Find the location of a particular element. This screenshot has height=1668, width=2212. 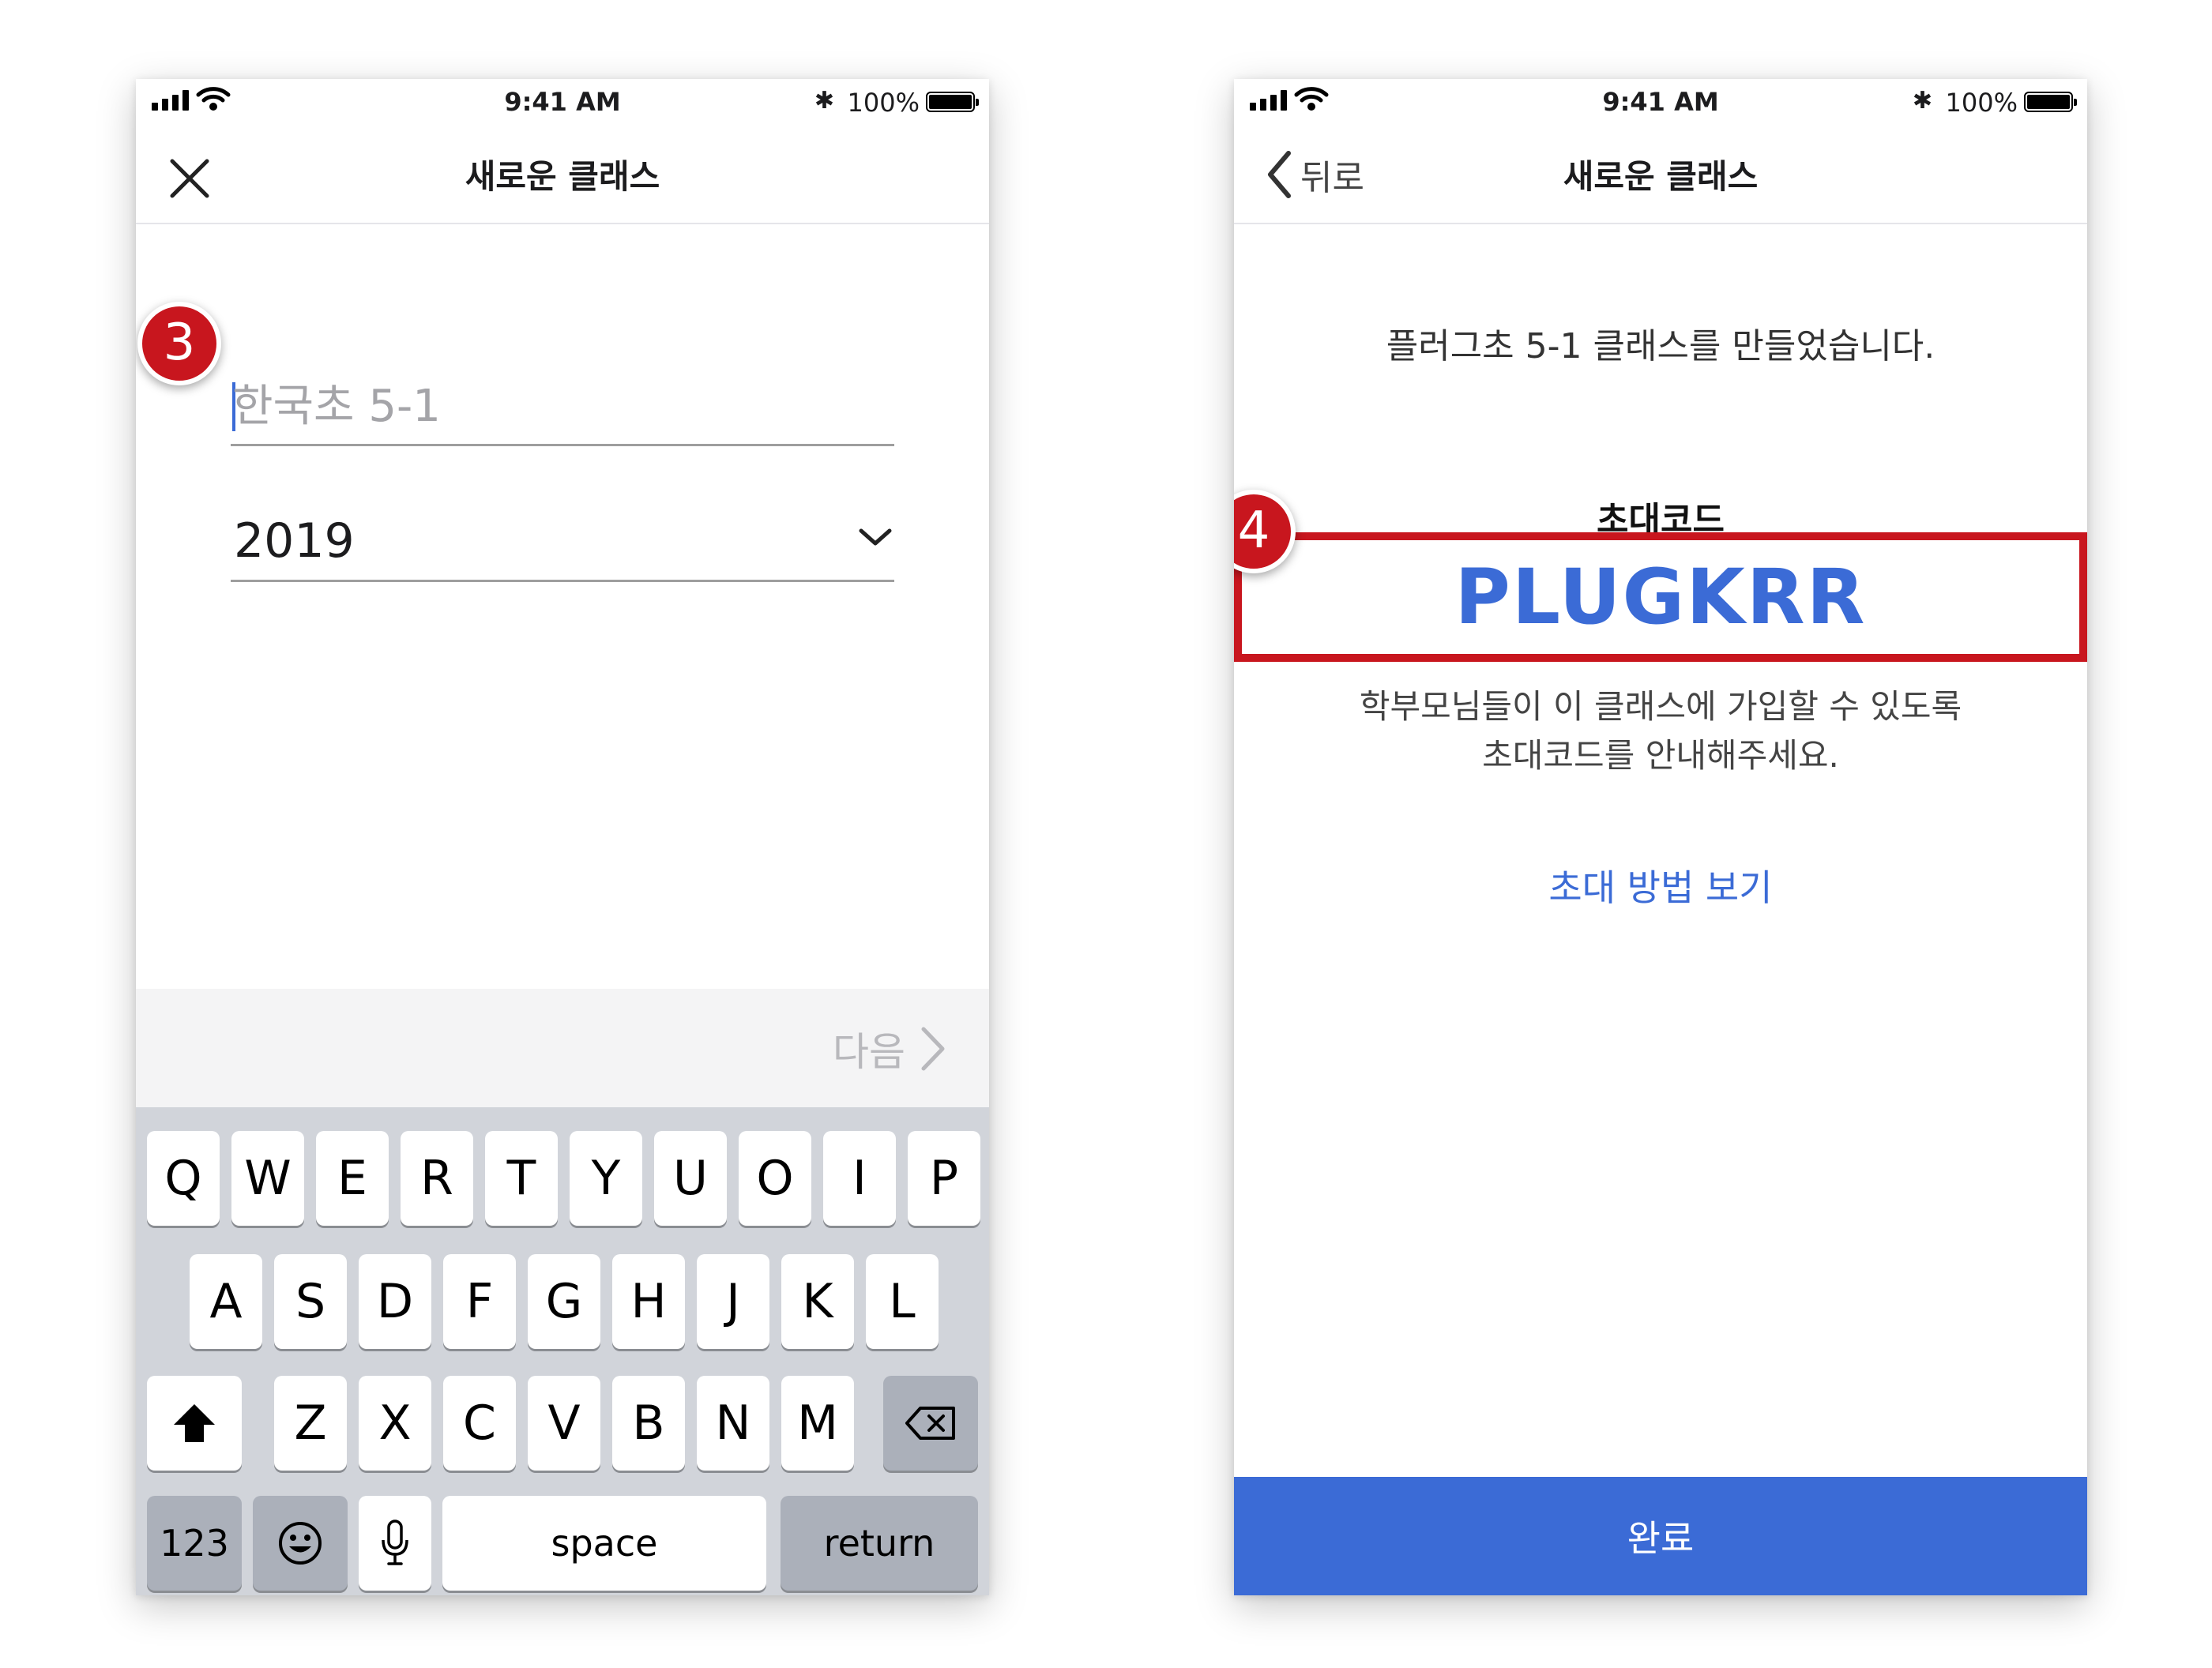

return-key: return is located at coordinates (880, 1543).